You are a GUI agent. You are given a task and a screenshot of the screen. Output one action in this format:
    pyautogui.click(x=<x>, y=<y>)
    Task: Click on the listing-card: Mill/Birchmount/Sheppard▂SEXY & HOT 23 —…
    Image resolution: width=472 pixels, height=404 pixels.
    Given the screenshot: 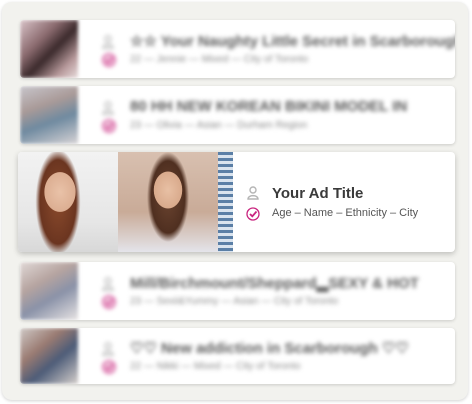 What is the action you would take?
    pyautogui.click(x=237, y=291)
    